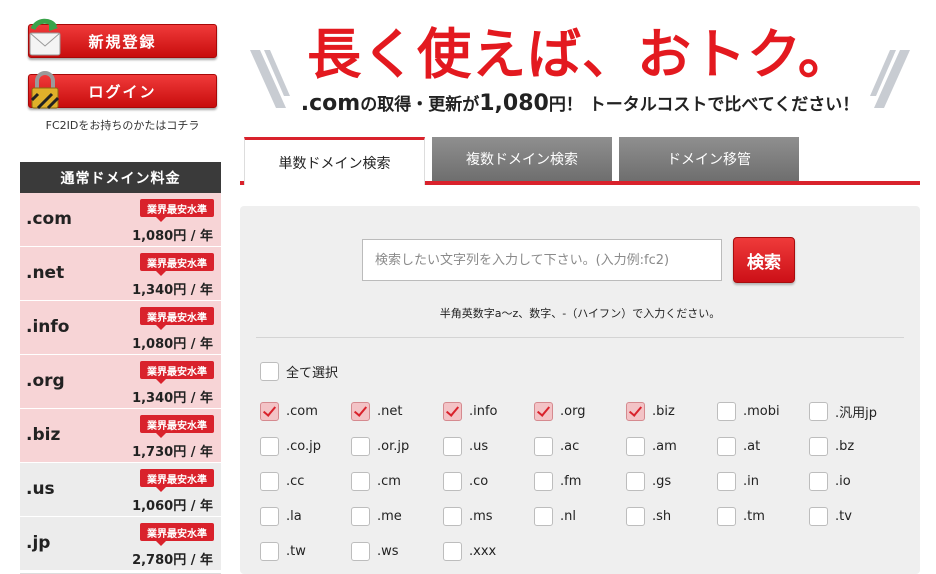 This screenshot has height=574, width=936. I want to click on select-all-checkbox: 全て選択, so click(299, 371).